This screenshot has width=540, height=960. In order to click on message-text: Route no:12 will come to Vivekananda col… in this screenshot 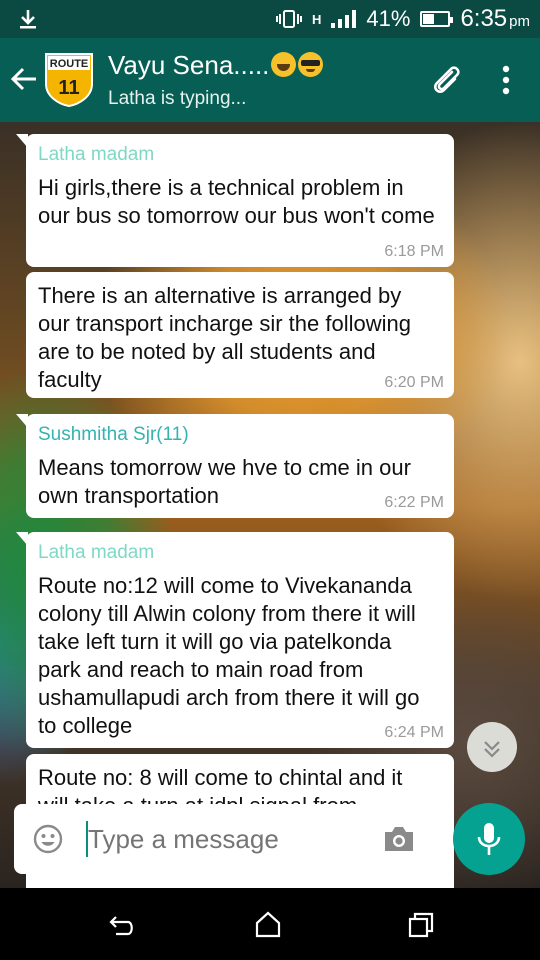, I will do `click(229, 655)`.